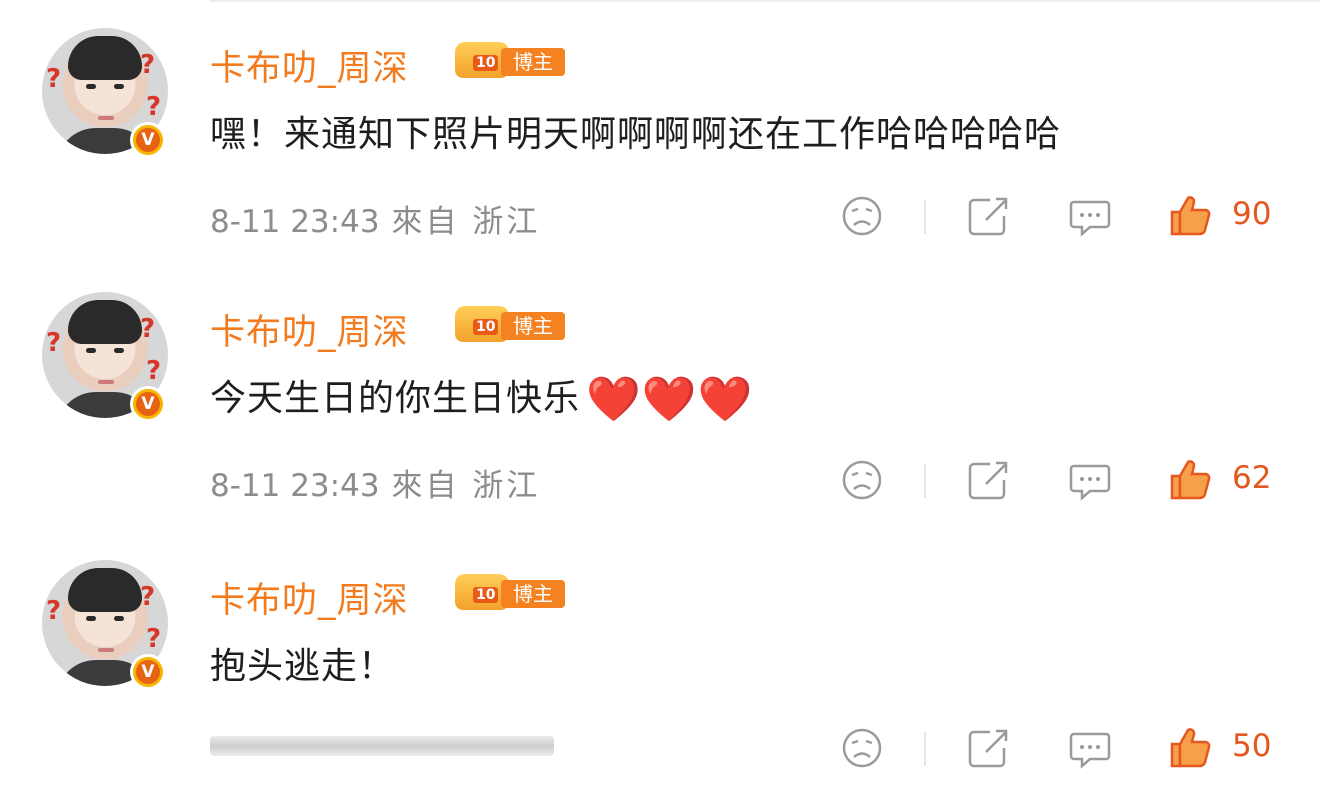 This screenshot has width=1320, height=792. What do you see at coordinates (636, 134) in the screenshot?
I see `comment-text: 嘿！来通知下照片明天啊啊啊啊还在工作哈哈哈哈哈` at bounding box center [636, 134].